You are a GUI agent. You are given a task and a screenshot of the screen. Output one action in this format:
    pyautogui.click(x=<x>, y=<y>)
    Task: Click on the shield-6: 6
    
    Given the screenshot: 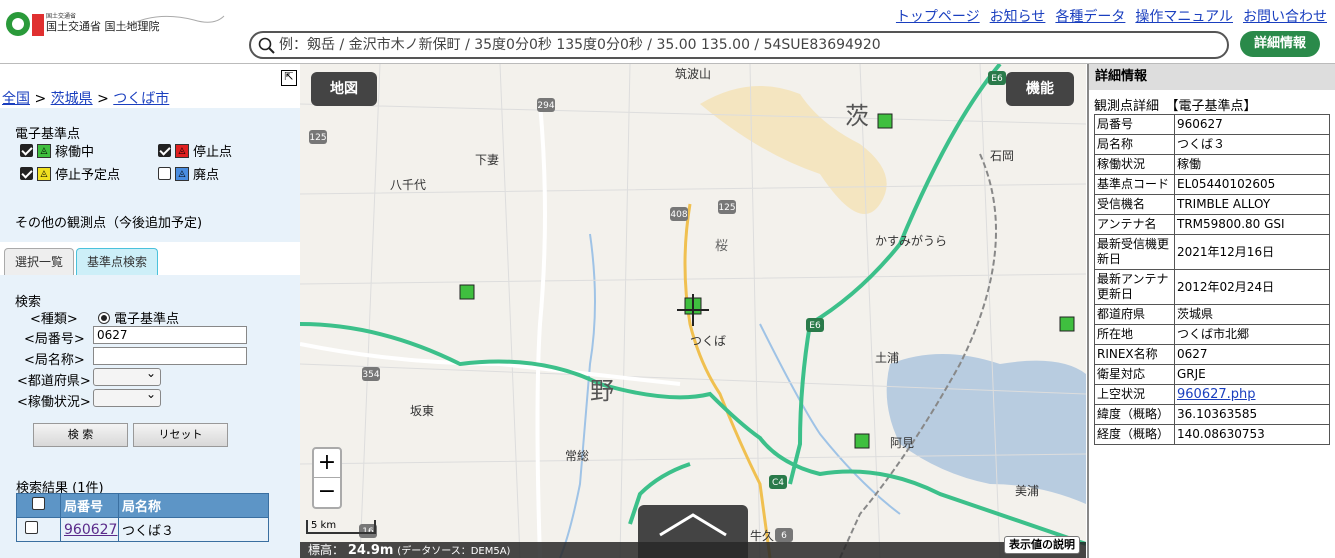 What is the action you would take?
    pyautogui.click(x=784, y=536)
    